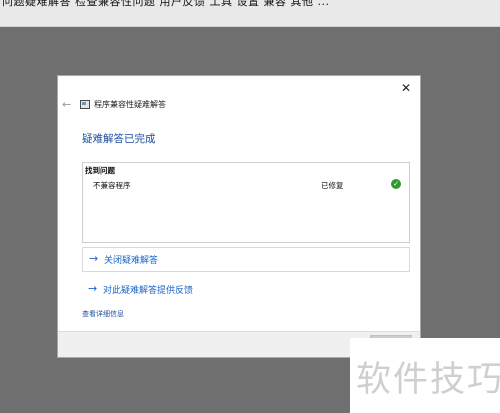 The height and width of the screenshot is (413, 500). I want to click on view-details-link: 查看详细信息, so click(103, 314).